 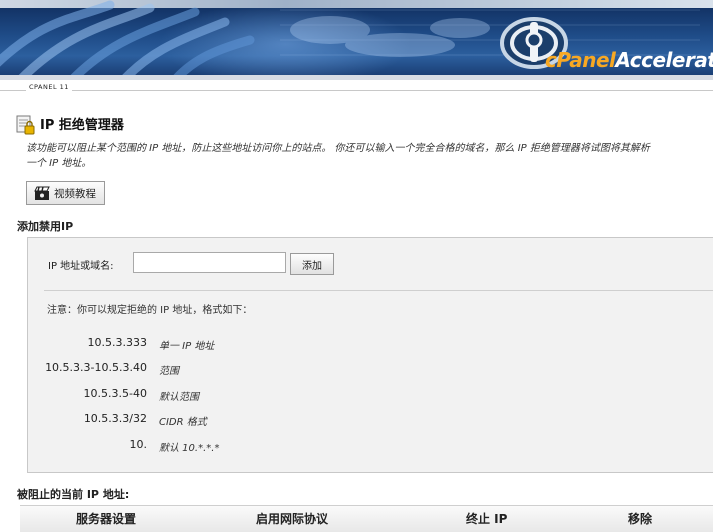 I want to click on example-value: 10.5.3.3/32, so click(x=115, y=418).